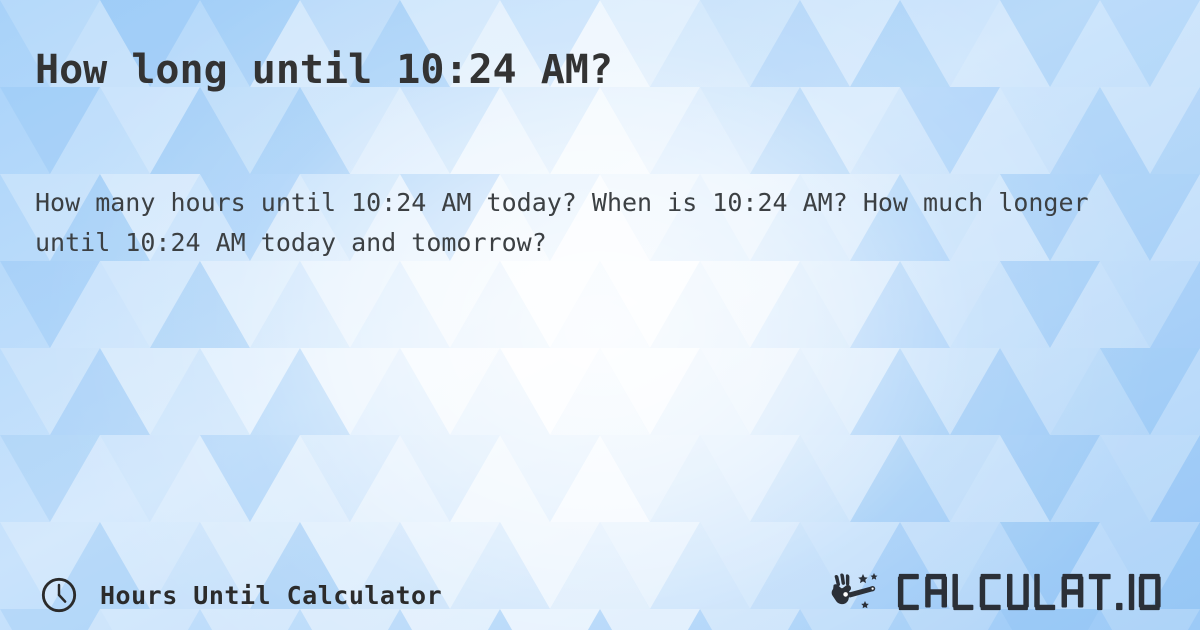 The image size is (1200, 630). What do you see at coordinates (1029, 592) in the screenshot?
I see `logo-wordmark-calculatio: CALCULAT.IO` at bounding box center [1029, 592].